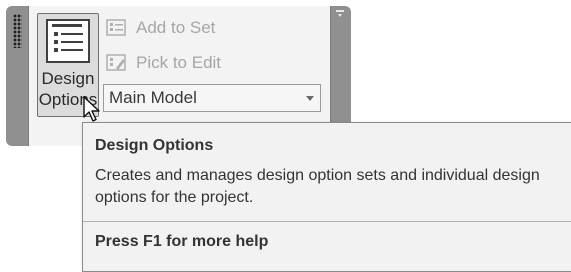 This screenshot has height=272, width=571. Describe the element at coordinates (17, 31) in the screenshot. I see `grip-dots-icon` at that location.